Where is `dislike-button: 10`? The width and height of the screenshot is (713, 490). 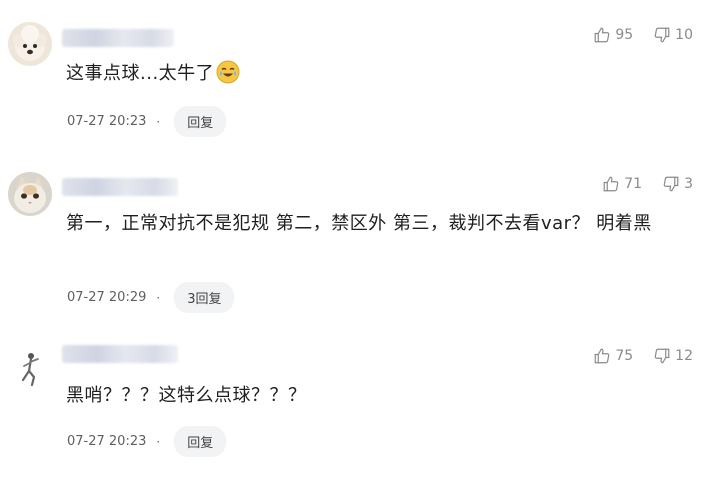 dislike-button: 10 is located at coordinates (673, 35).